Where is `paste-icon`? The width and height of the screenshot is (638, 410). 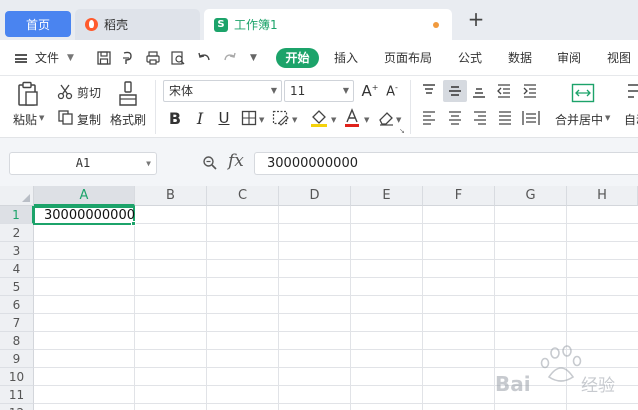 paste-icon is located at coordinates (28, 94).